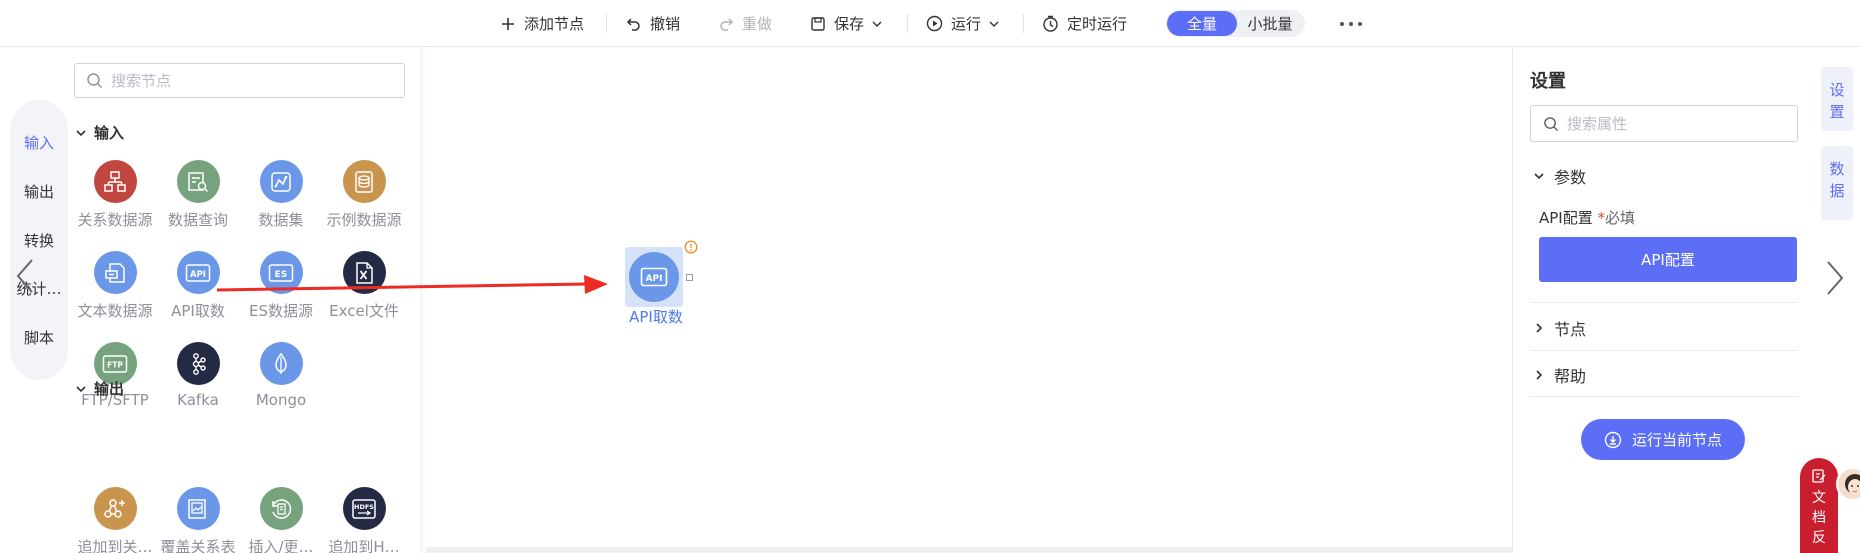 The image size is (1860, 553). I want to click on node-es: ES ES数据源, so click(281, 286).